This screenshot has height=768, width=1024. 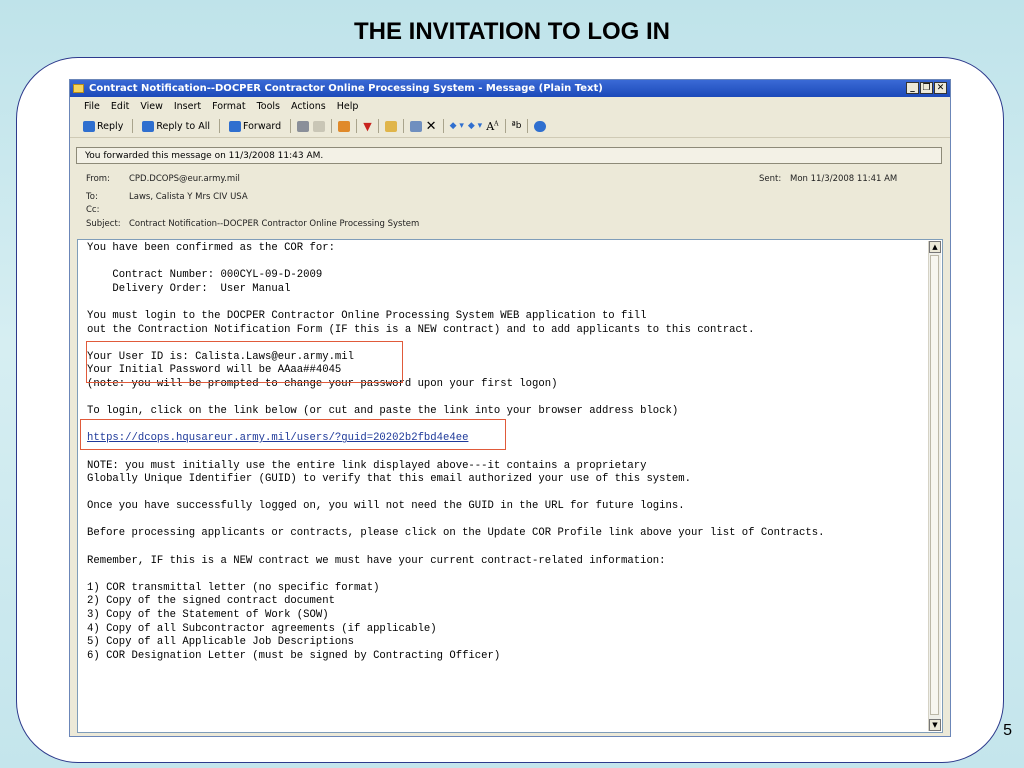 I want to click on scroll-up-button: ▲, so click(x=935, y=247).